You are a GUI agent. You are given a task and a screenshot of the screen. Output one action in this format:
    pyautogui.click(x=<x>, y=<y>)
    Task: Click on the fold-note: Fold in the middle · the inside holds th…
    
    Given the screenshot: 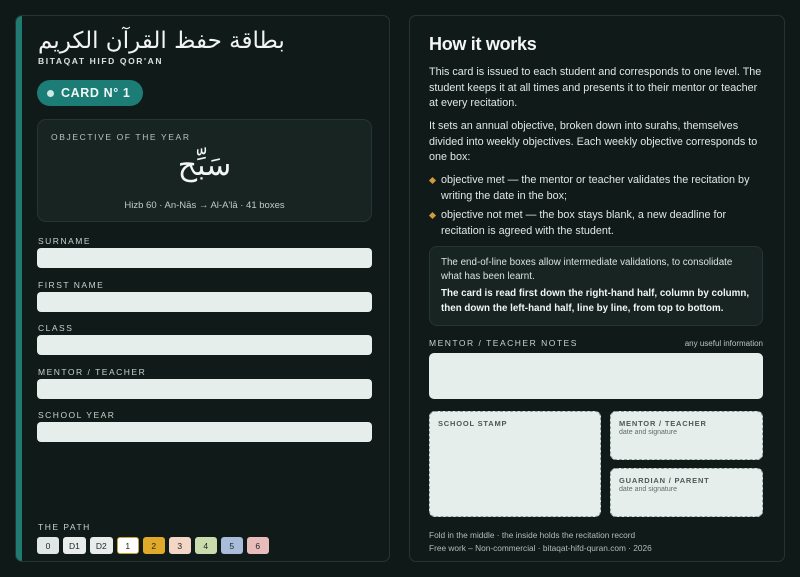 What is the action you would take?
    pyautogui.click(x=532, y=535)
    